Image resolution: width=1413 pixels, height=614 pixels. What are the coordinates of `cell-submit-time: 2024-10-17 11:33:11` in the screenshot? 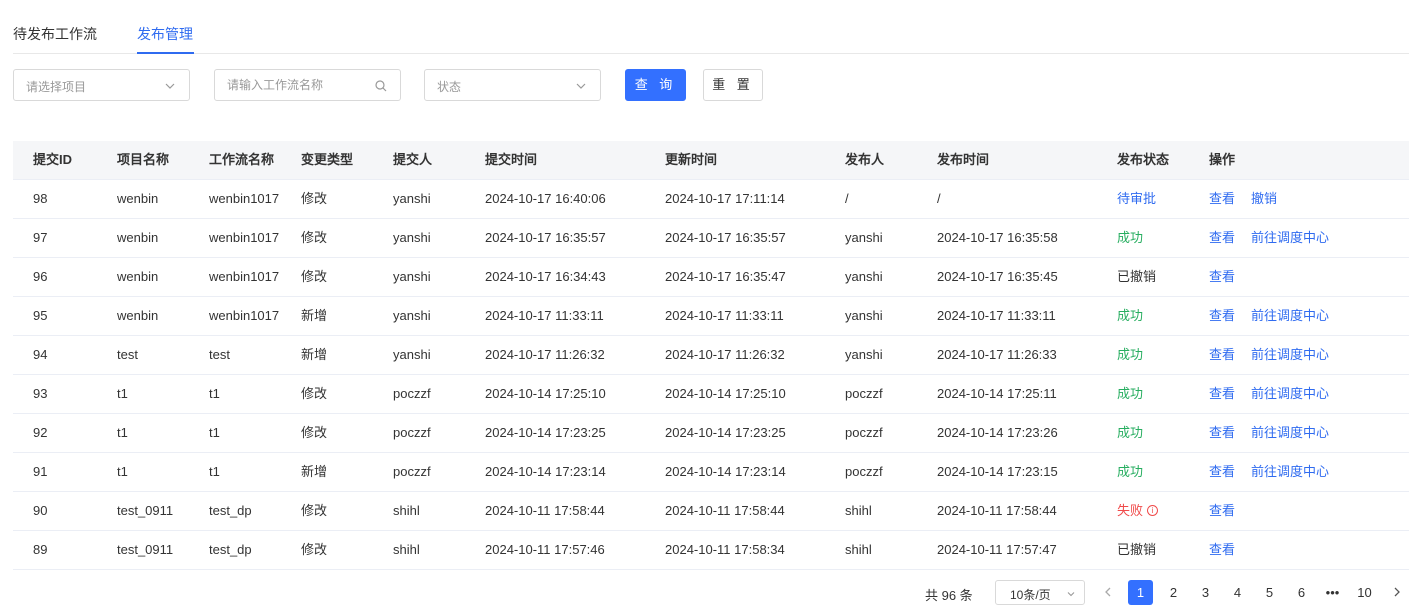 It's located at (544, 315).